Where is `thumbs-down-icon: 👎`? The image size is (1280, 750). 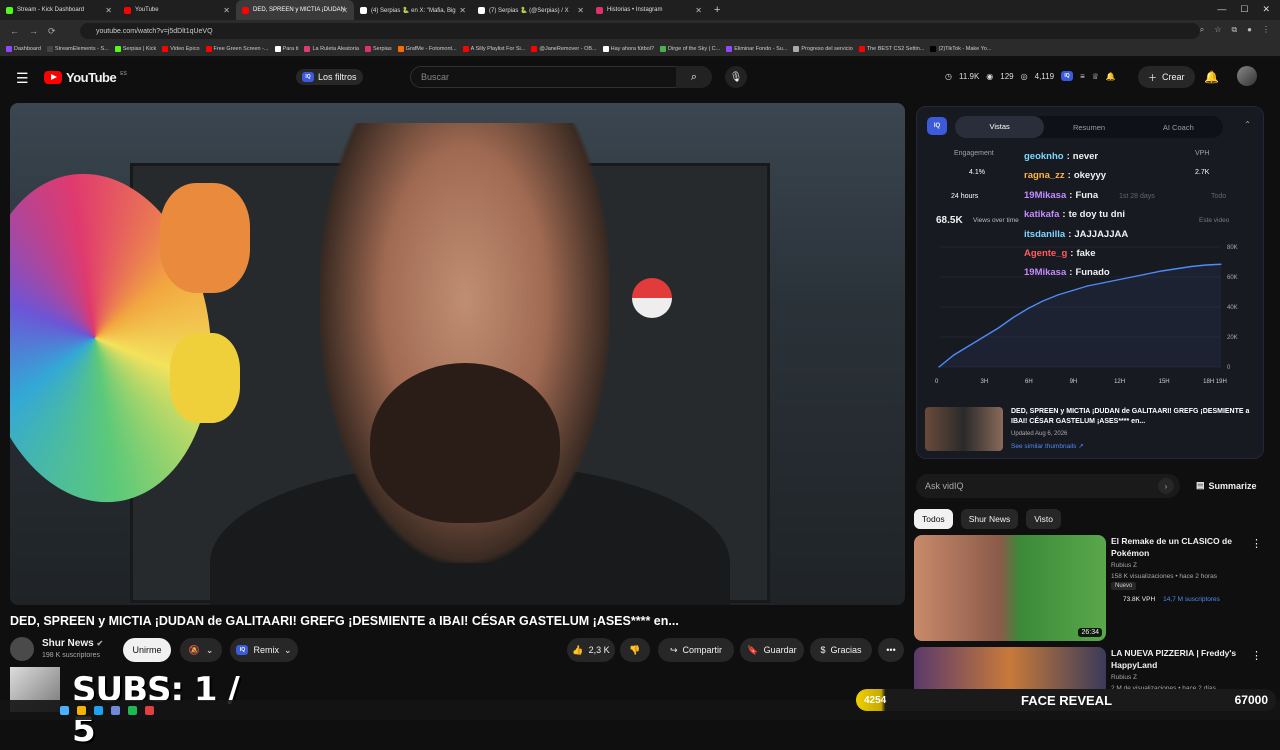
thumbs-down-icon: 👎 is located at coordinates (635, 649).